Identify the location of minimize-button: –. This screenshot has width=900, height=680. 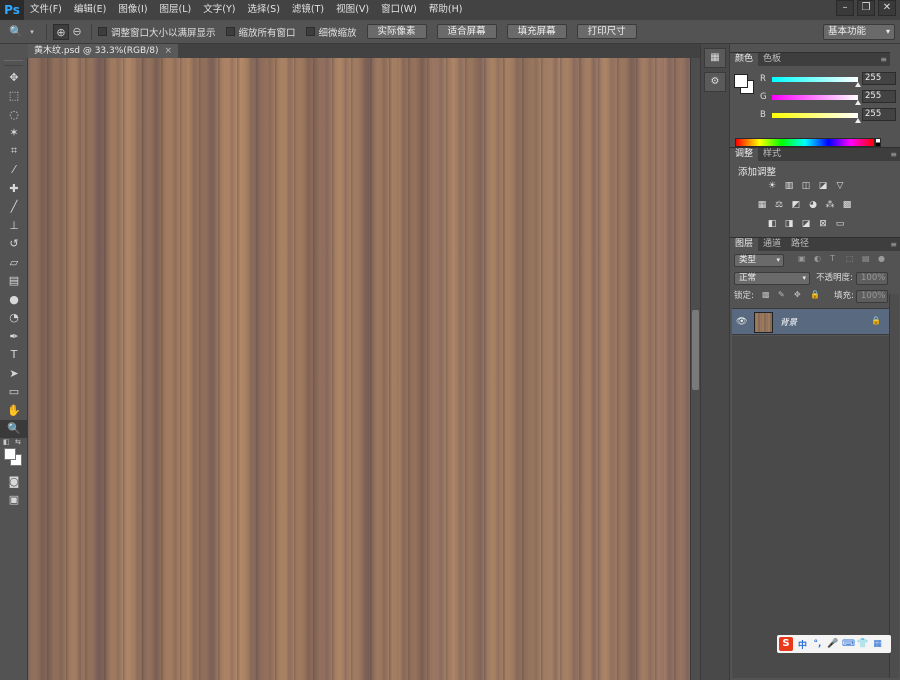
(845, 8).